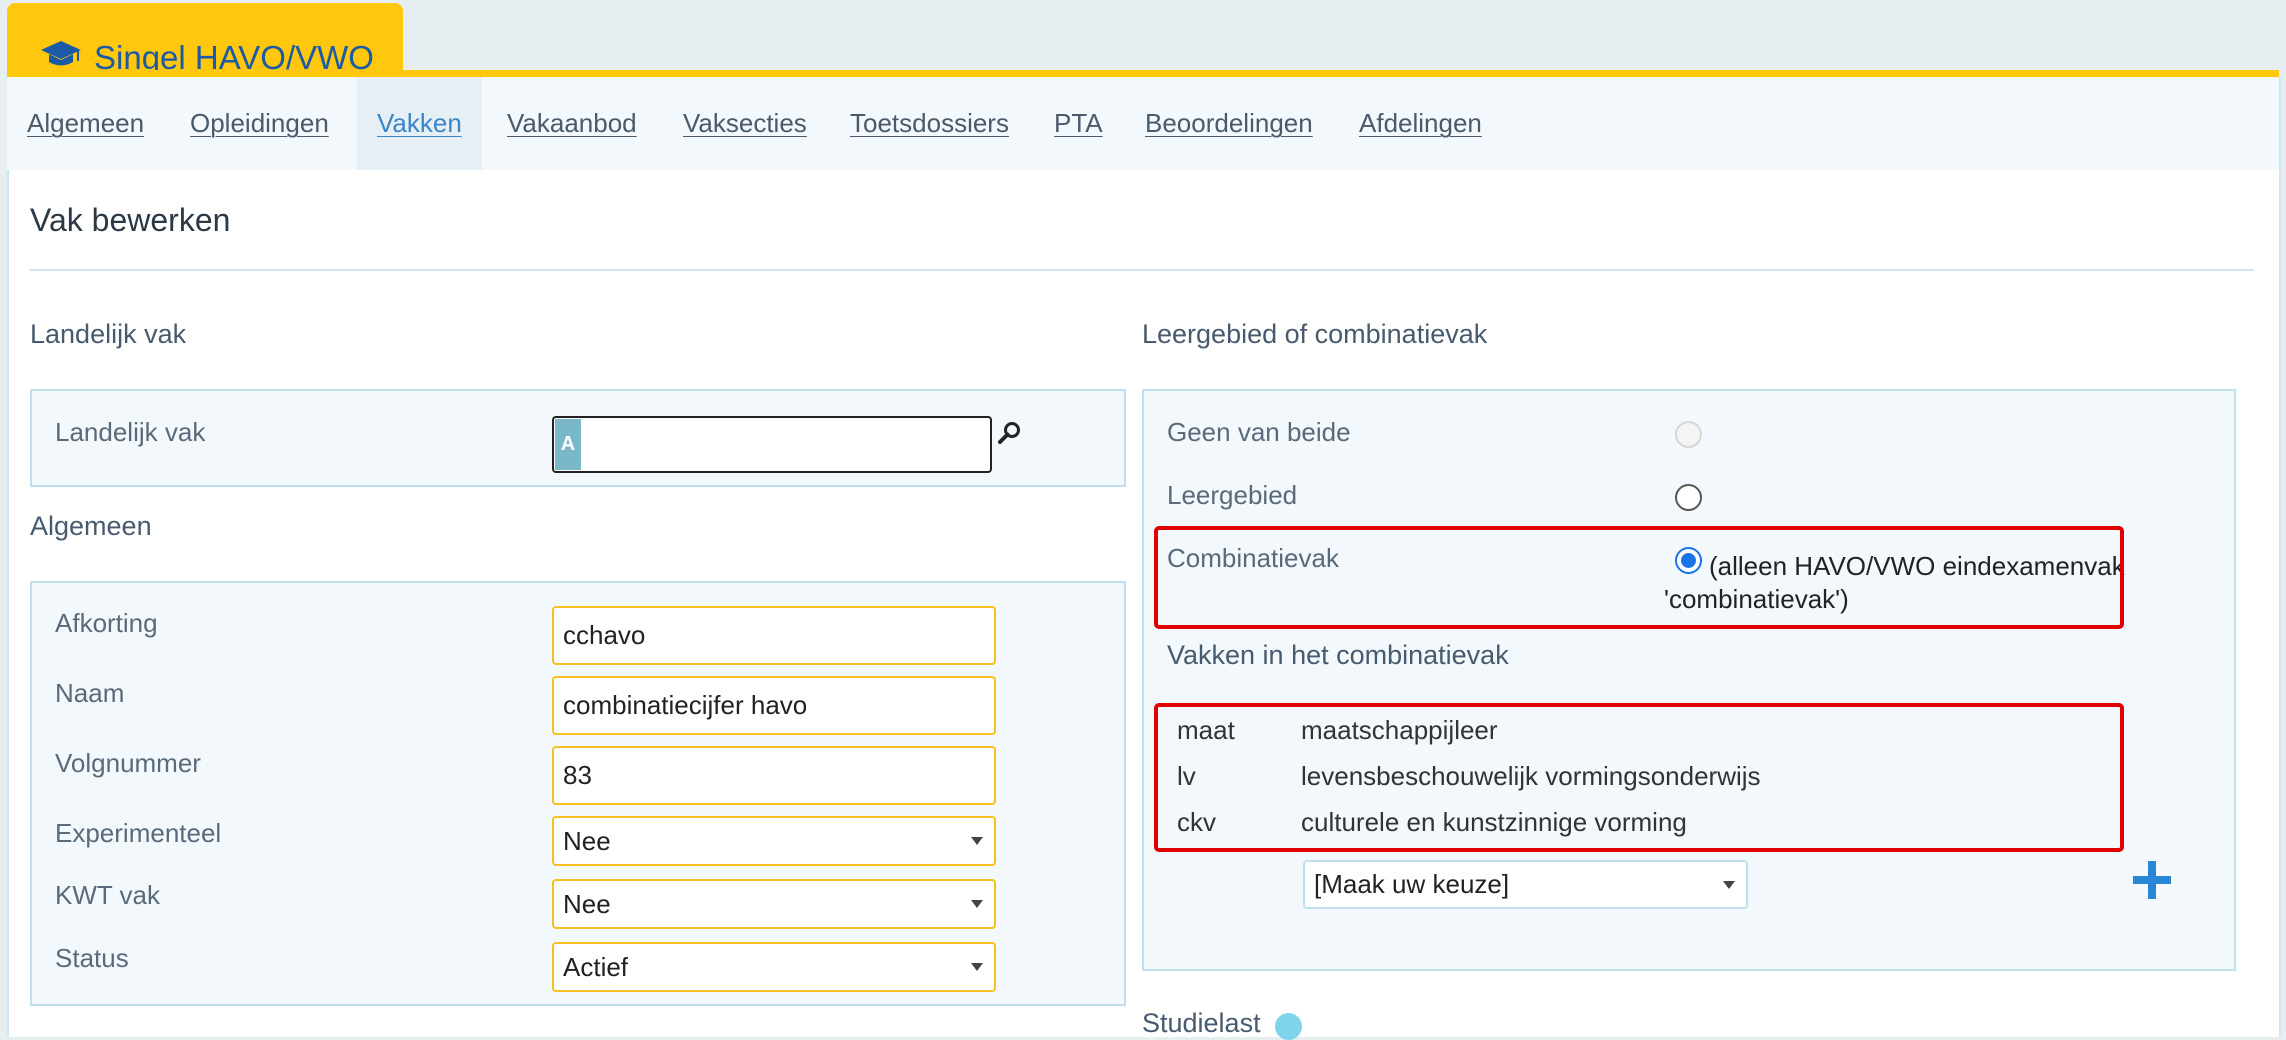  What do you see at coordinates (205, 39) in the screenshot?
I see `school-tab: Singel HAVO/VWO` at bounding box center [205, 39].